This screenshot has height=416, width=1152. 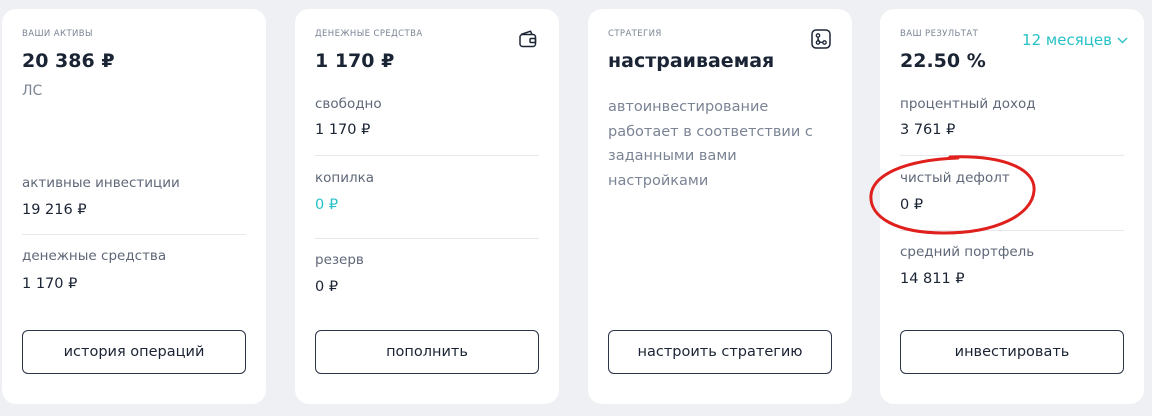 I want to click on piggy-bank-label: копилка, so click(x=345, y=178).